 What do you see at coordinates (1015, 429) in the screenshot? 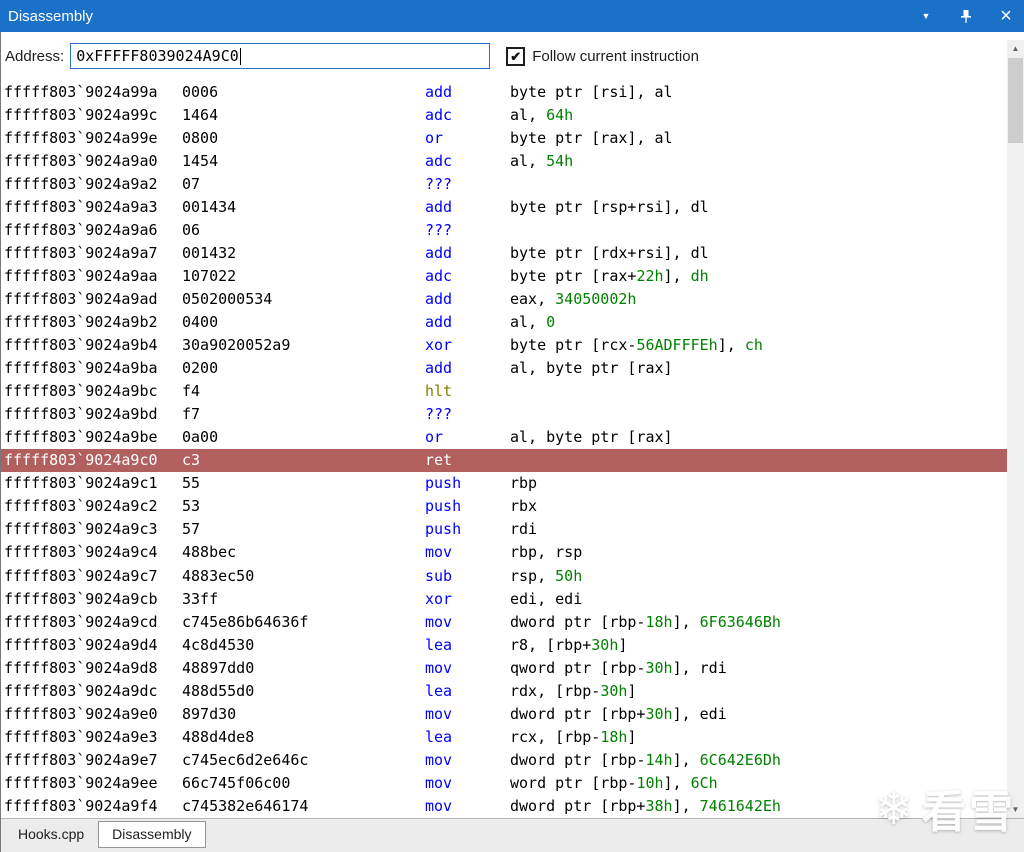
I see `vertical-scrollbar: ▲ ▼` at bounding box center [1015, 429].